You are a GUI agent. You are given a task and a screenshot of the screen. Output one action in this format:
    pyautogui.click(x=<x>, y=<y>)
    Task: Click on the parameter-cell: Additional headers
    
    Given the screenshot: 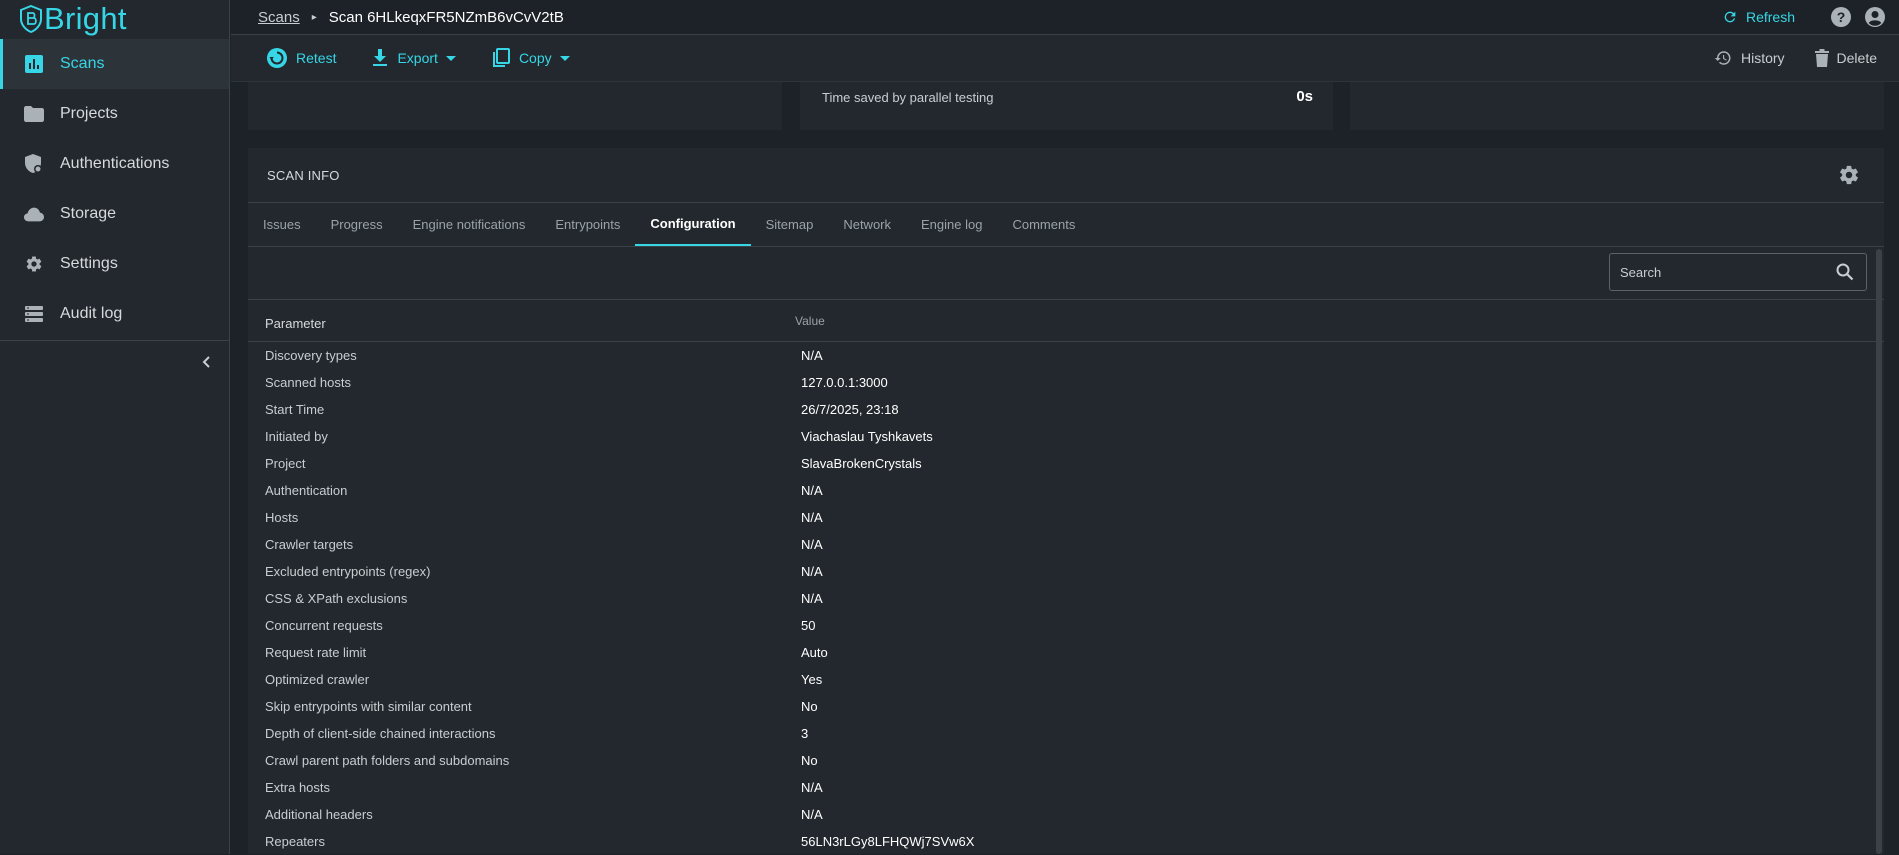 What is the action you would take?
    pyautogui.click(x=319, y=814)
    